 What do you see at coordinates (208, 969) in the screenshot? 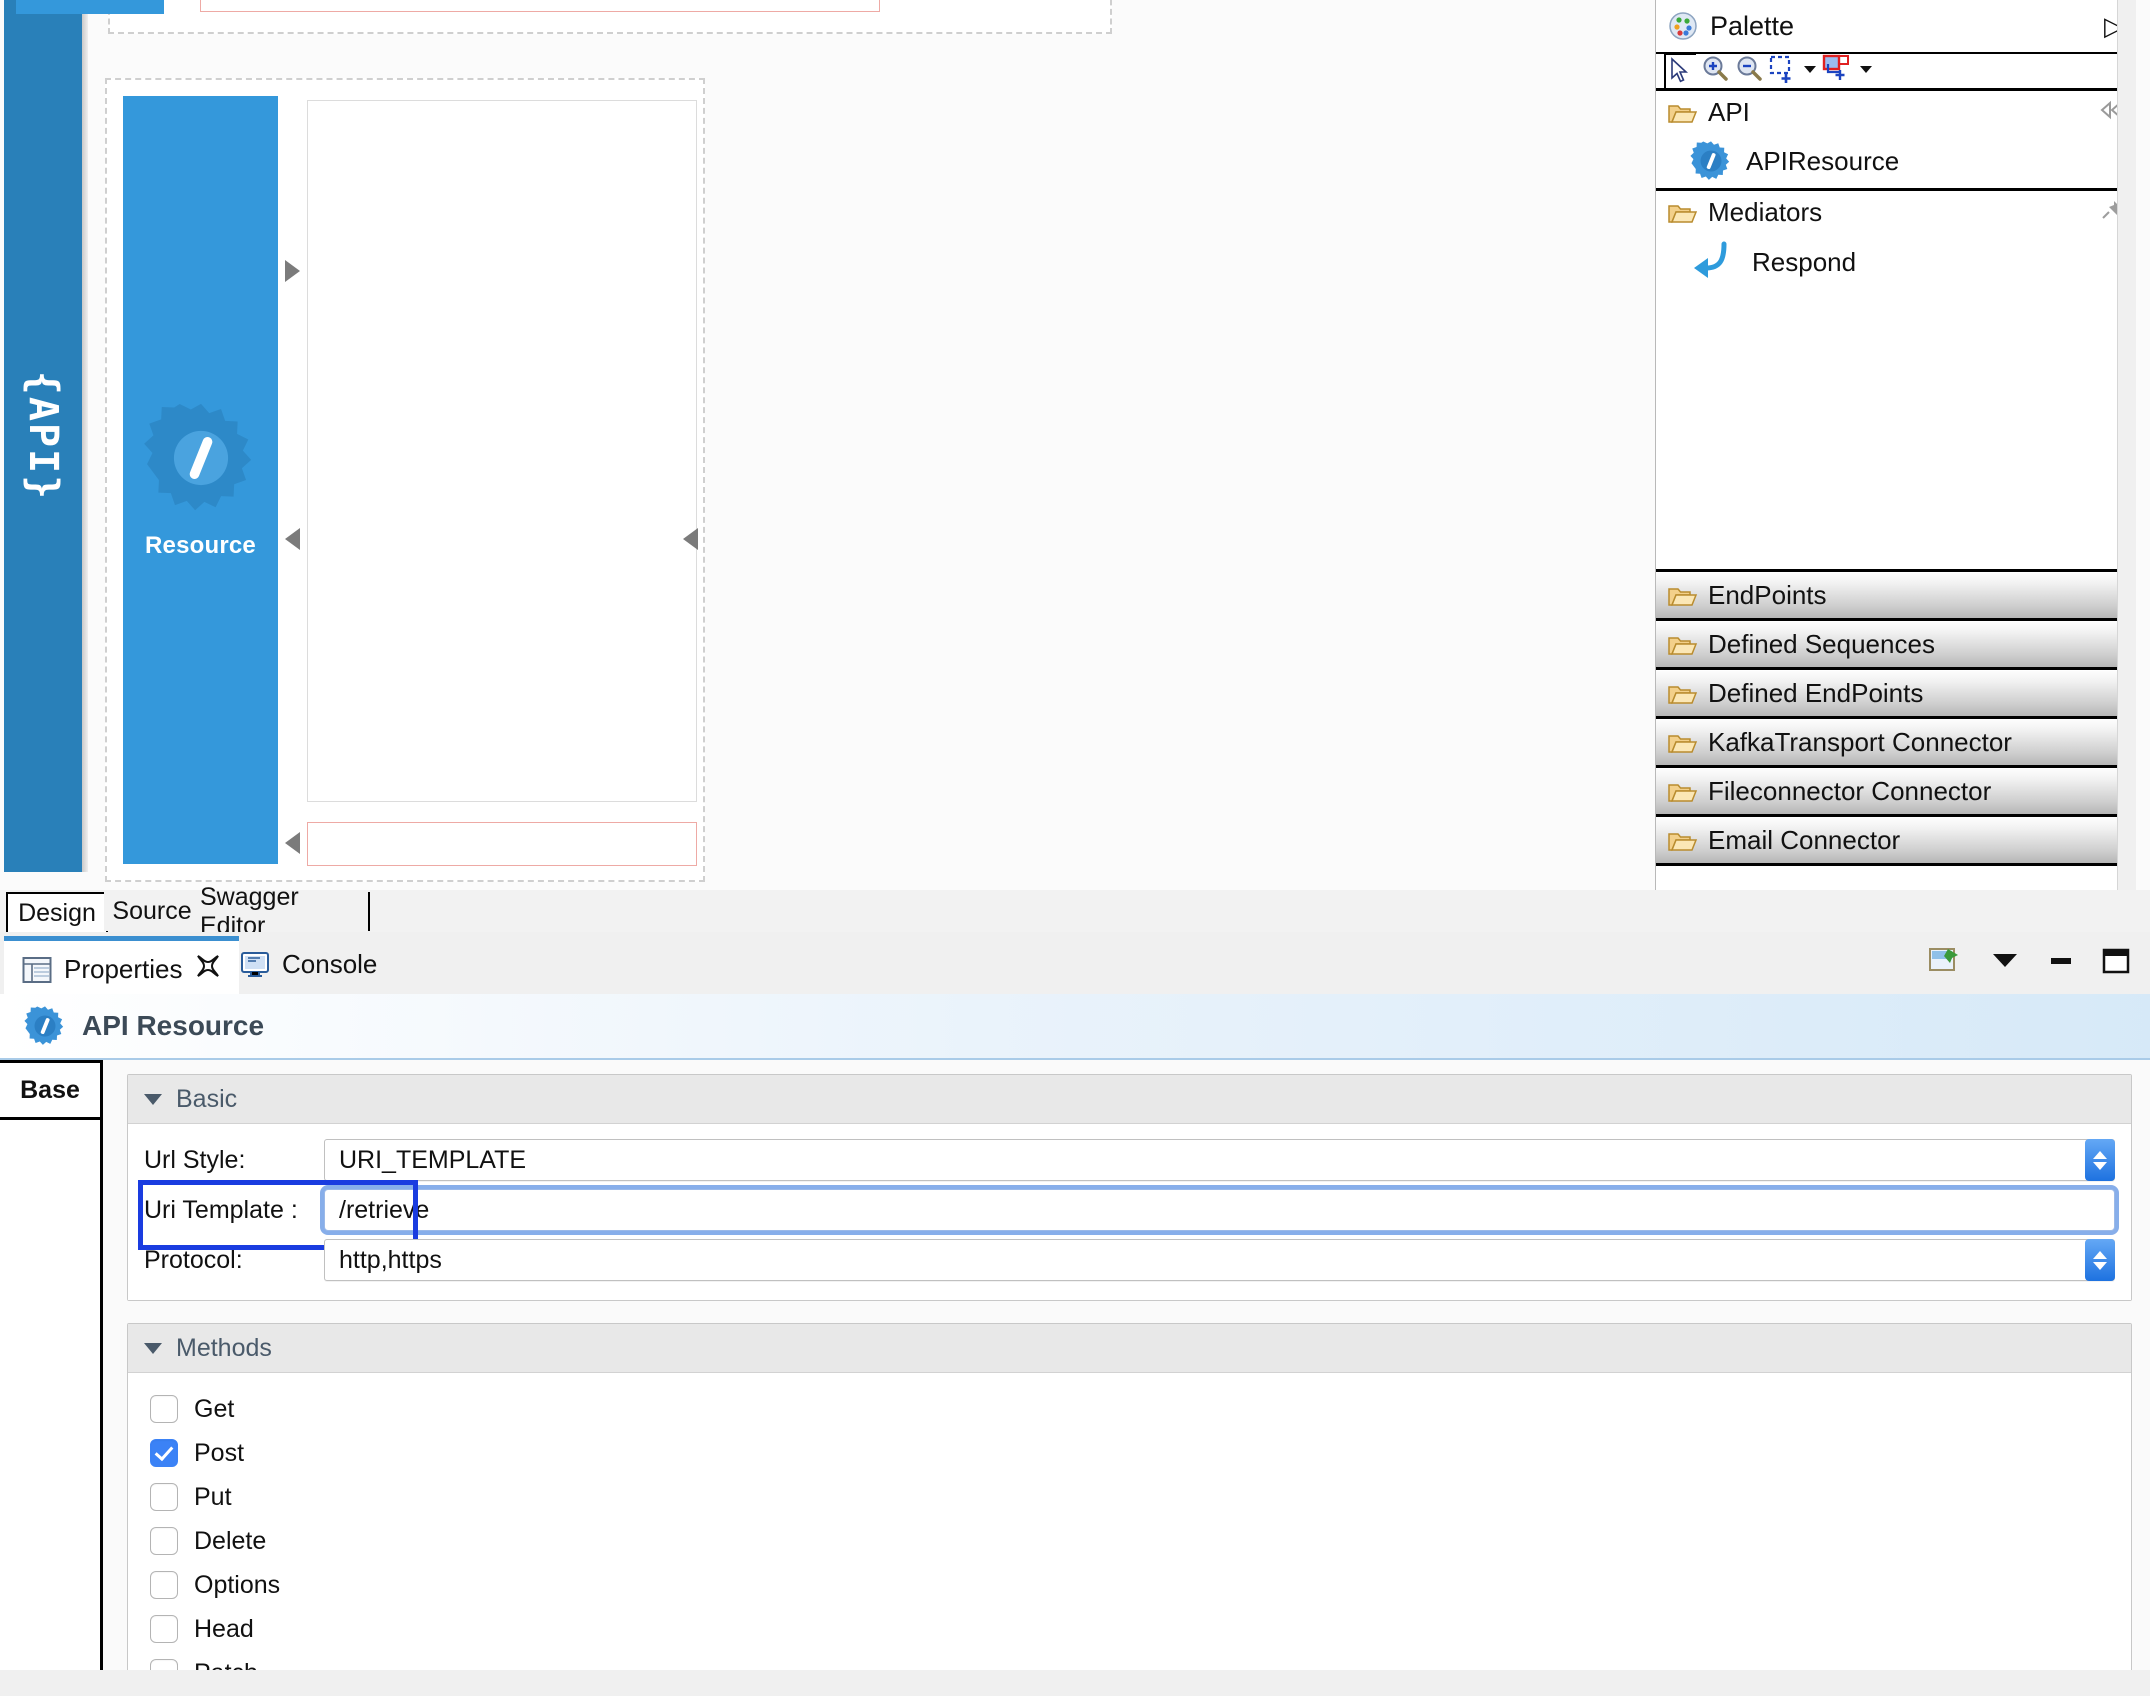
I see `close-x-icon` at bounding box center [208, 969].